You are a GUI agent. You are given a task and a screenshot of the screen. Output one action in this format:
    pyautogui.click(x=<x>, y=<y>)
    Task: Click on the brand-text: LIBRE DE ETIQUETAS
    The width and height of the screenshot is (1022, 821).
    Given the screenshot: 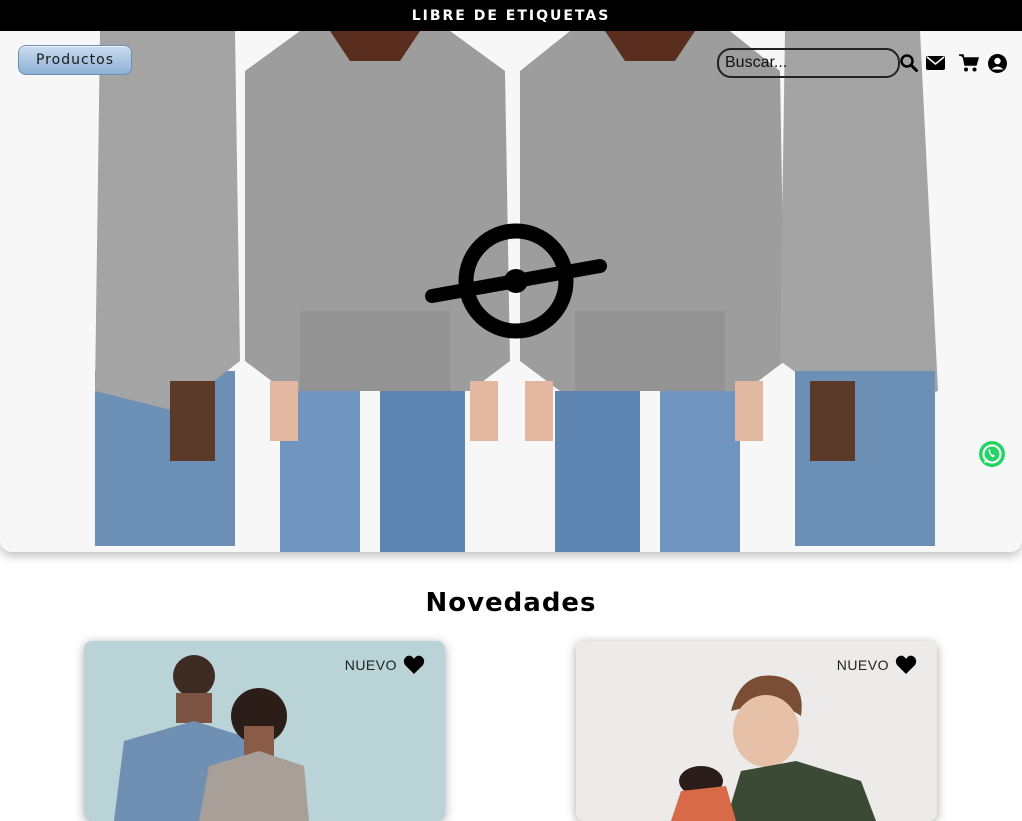 What is the action you would take?
    pyautogui.click(x=511, y=15)
    